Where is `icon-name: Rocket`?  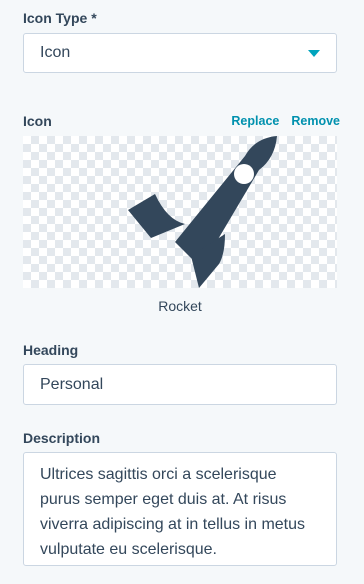
icon-name: Rocket is located at coordinates (180, 306).